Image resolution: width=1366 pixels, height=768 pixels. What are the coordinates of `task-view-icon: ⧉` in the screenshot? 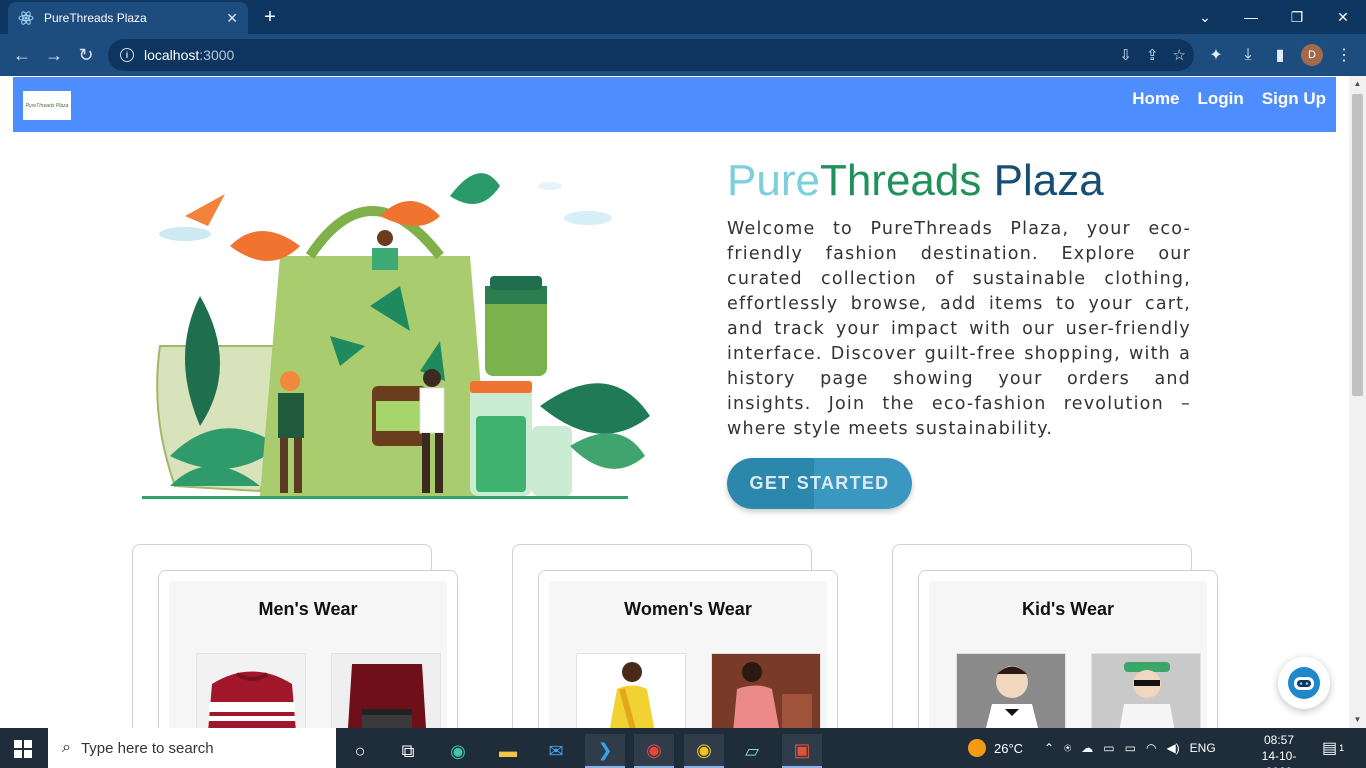 It's located at (408, 751).